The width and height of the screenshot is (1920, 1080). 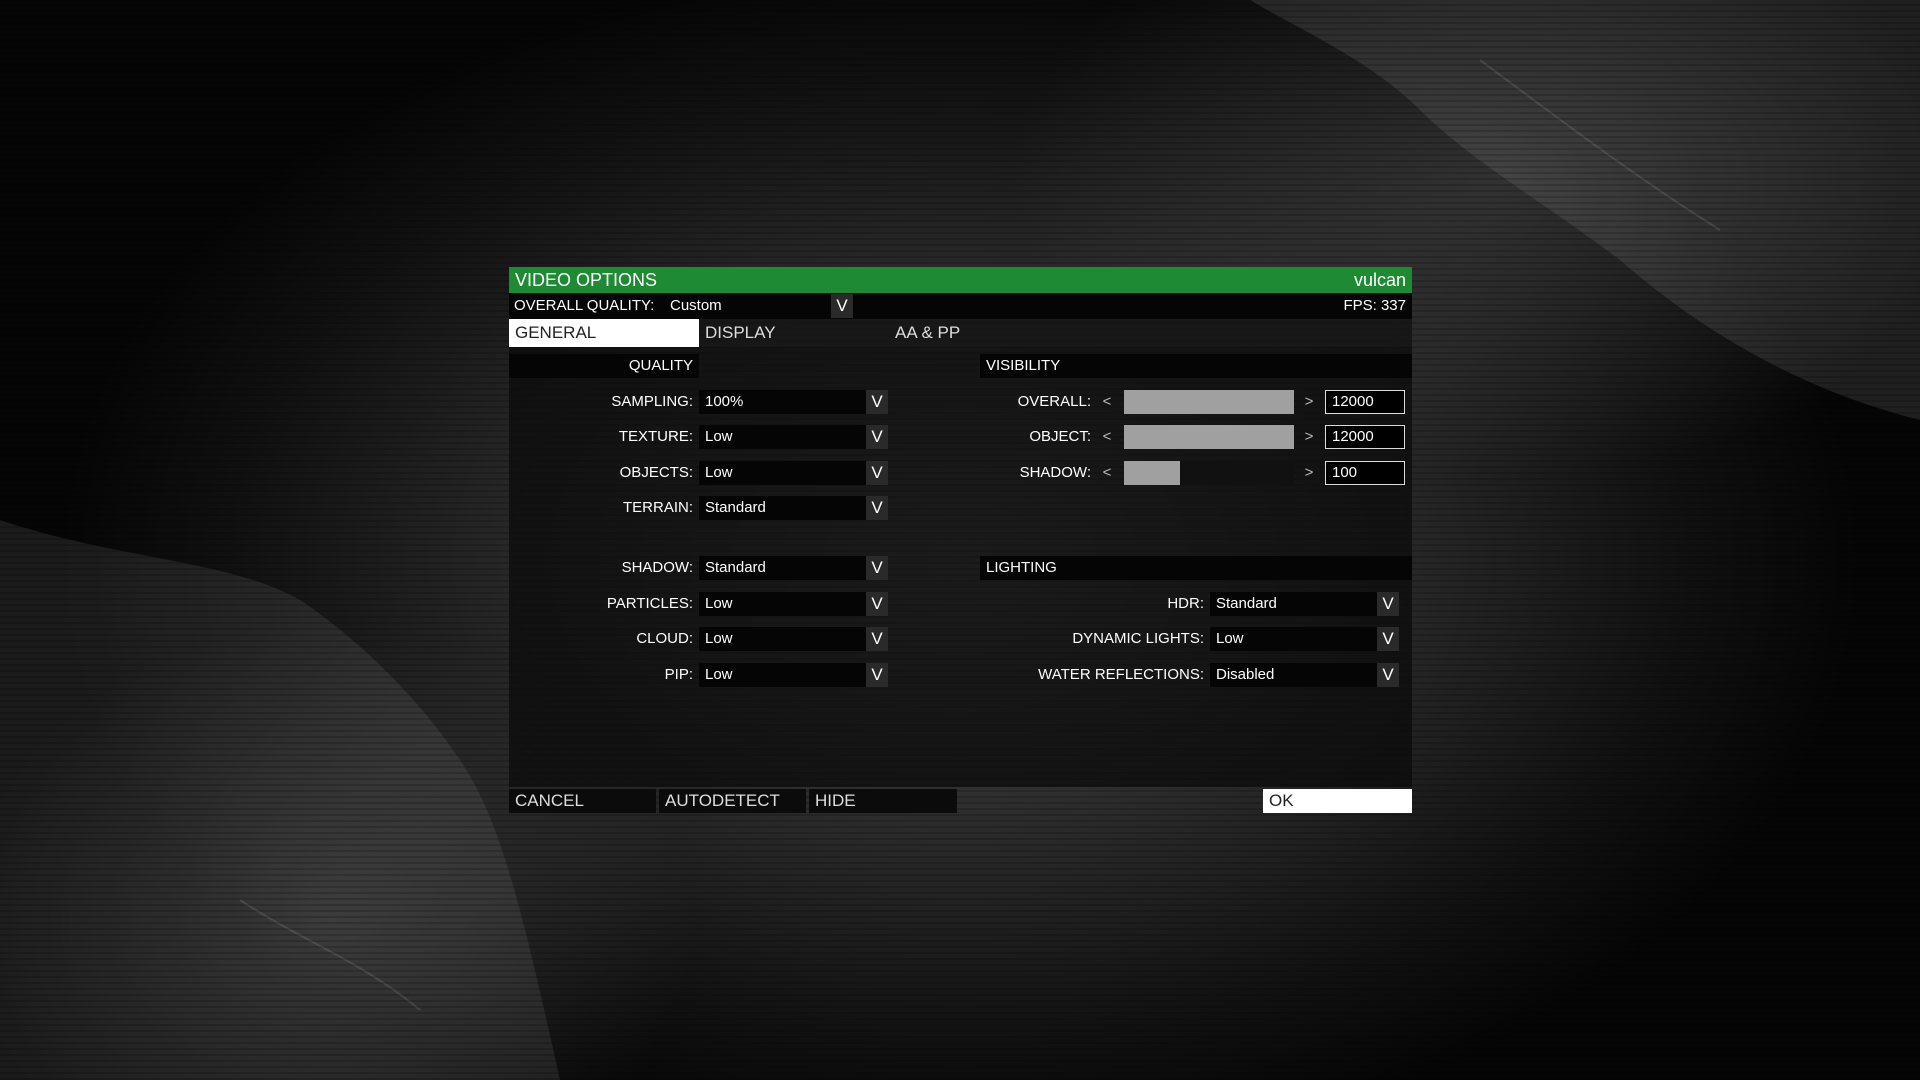 What do you see at coordinates (656, 472) in the screenshot?
I see `objects-label: OBJECTS:` at bounding box center [656, 472].